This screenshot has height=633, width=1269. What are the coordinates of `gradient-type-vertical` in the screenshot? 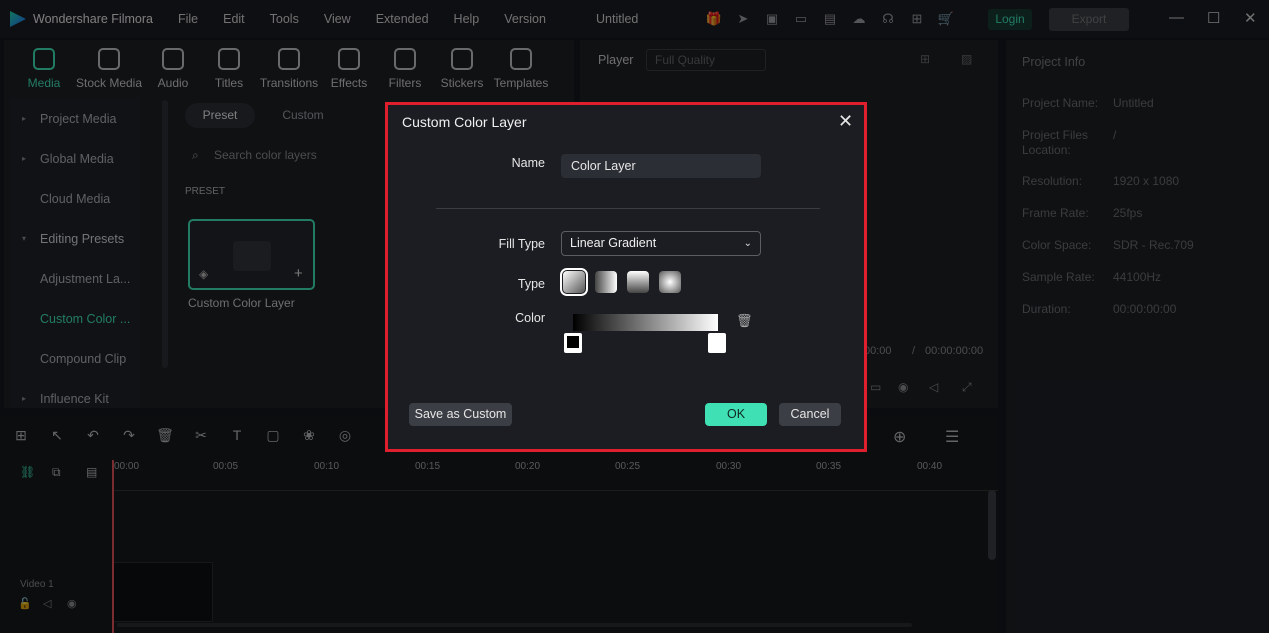 It's located at (638, 282).